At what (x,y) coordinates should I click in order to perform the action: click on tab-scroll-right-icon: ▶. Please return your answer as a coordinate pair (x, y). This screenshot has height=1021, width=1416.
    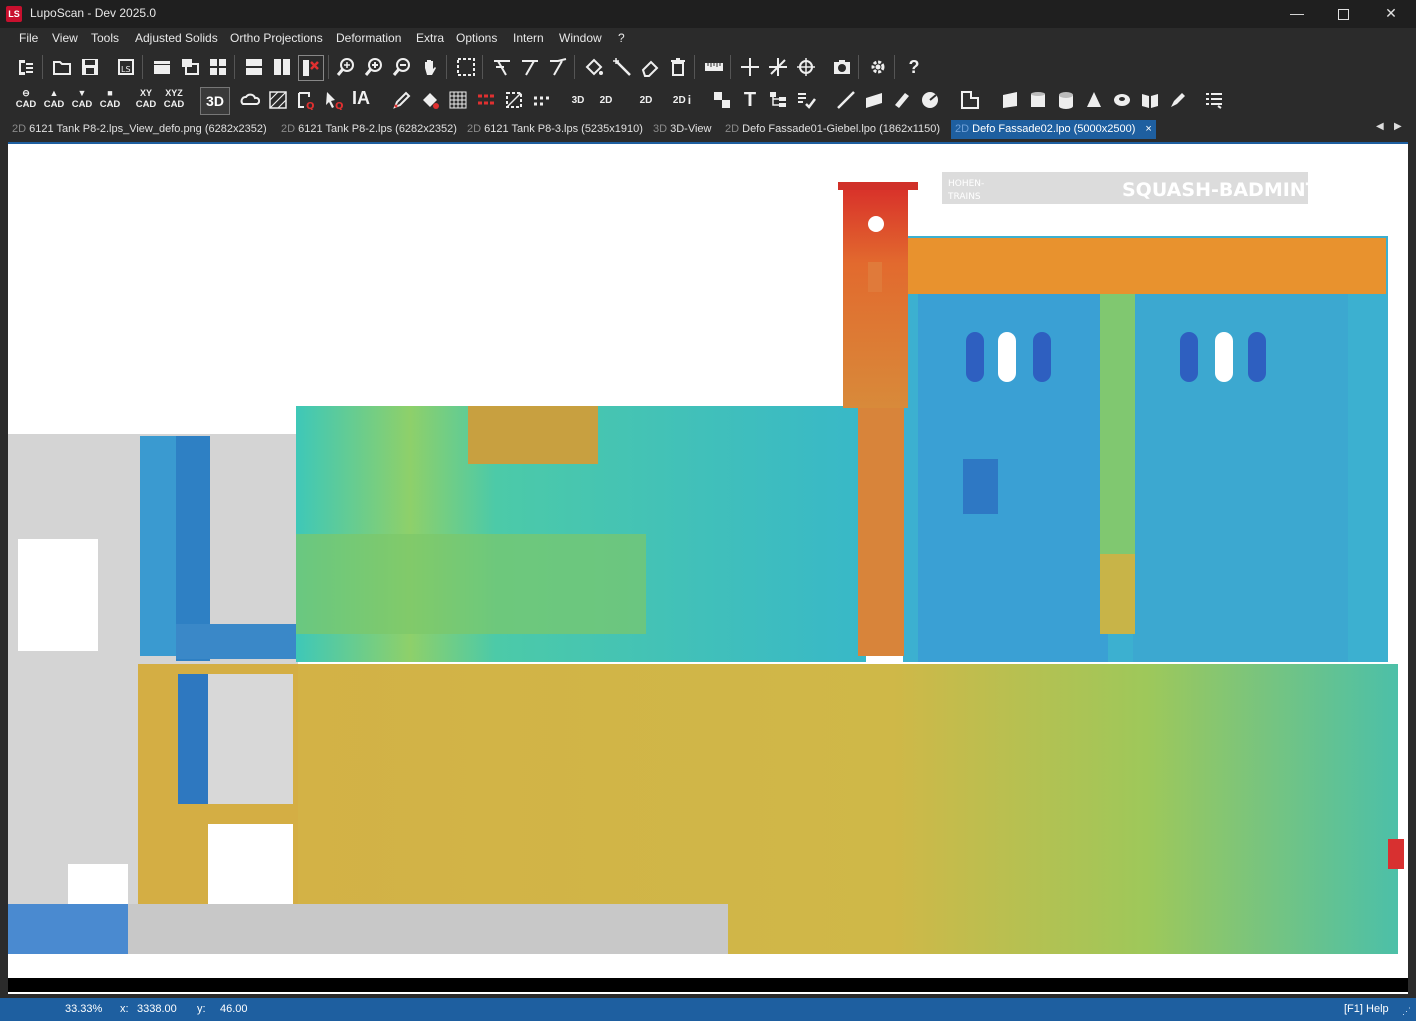
    Looking at the image, I should click on (1398, 126).